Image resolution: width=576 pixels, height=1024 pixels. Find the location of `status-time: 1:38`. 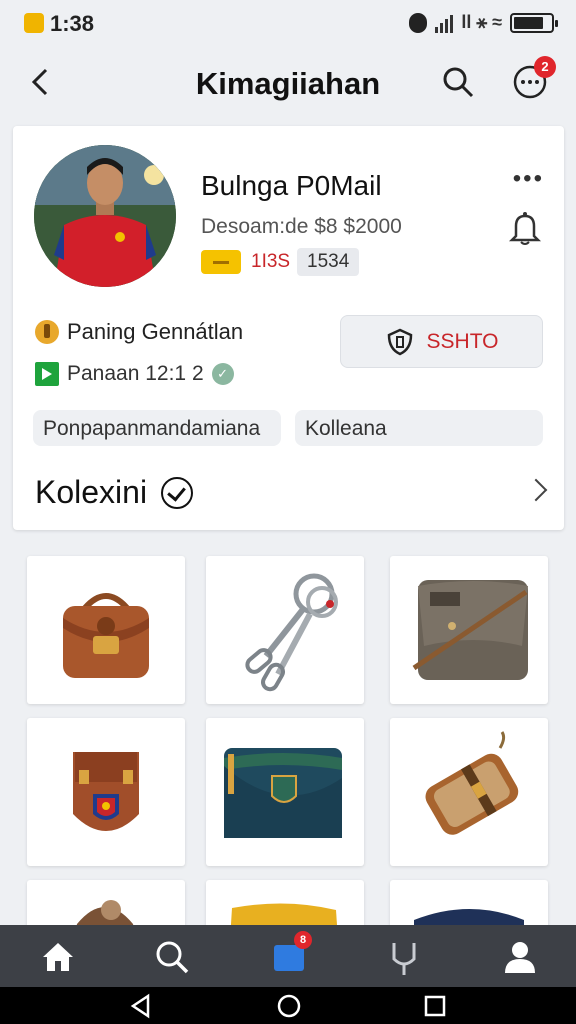

status-time: 1:38 is located at coordinates (72, 23).